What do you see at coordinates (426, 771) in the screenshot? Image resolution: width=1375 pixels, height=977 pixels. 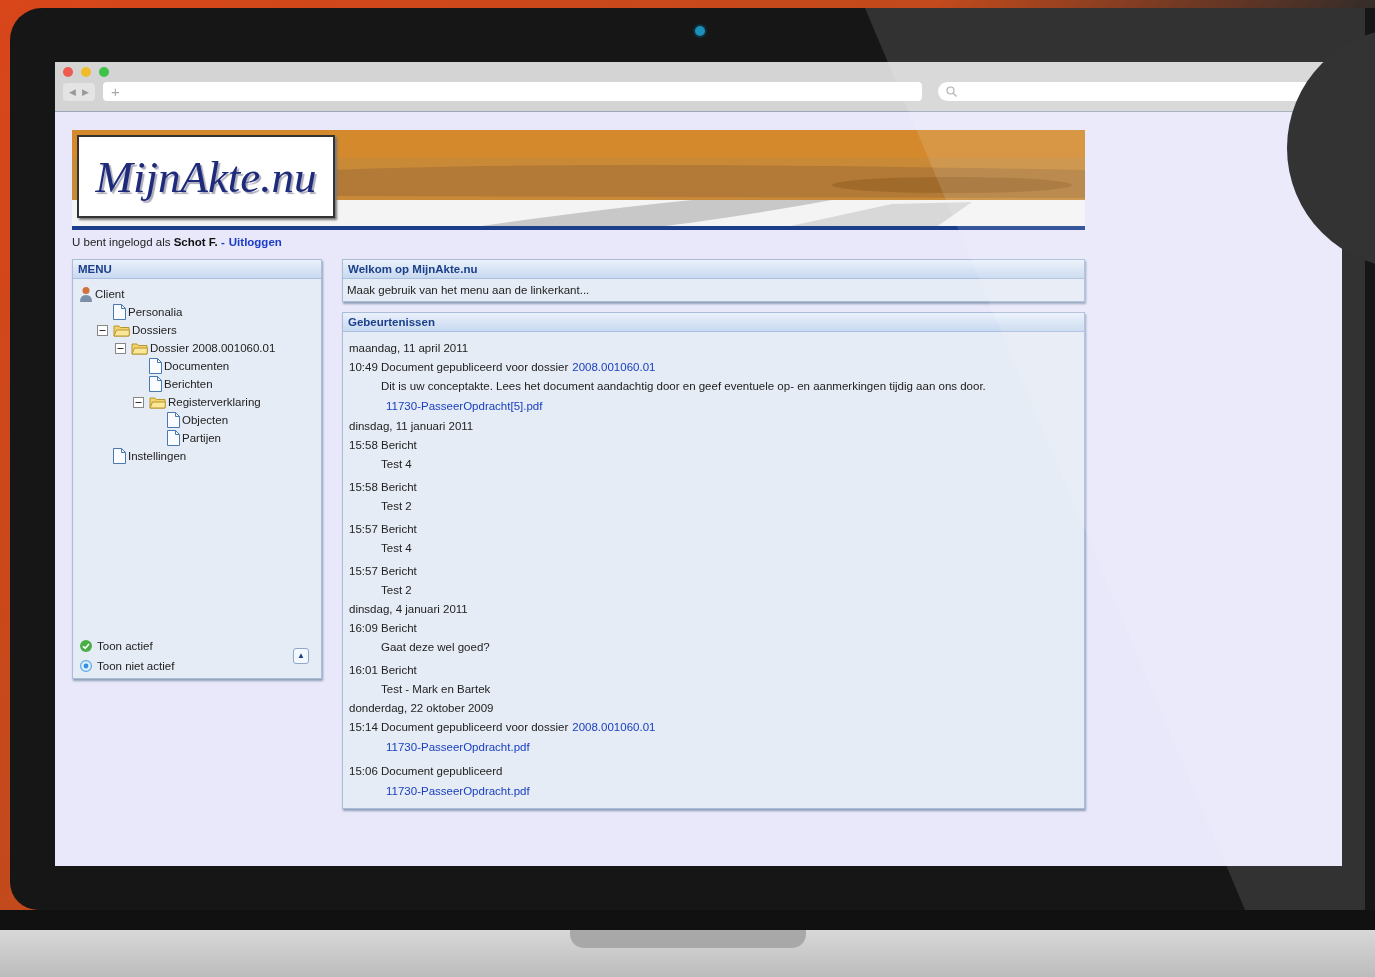 I see `event-title: 15:06 Document gepubliceerd` at bounding box center [426, 771].